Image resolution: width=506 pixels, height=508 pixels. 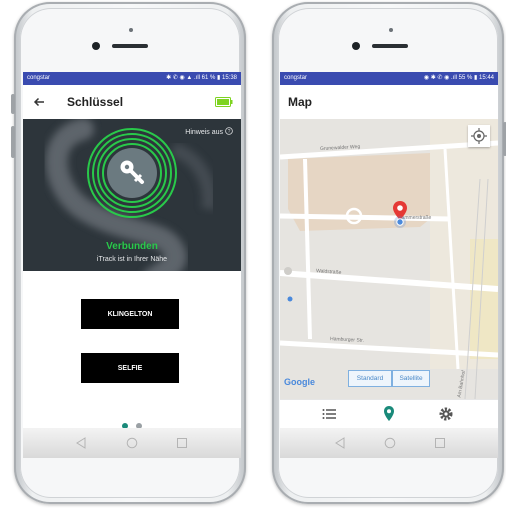 I want to click on location-pin-icon, so click(x=389, y=414).